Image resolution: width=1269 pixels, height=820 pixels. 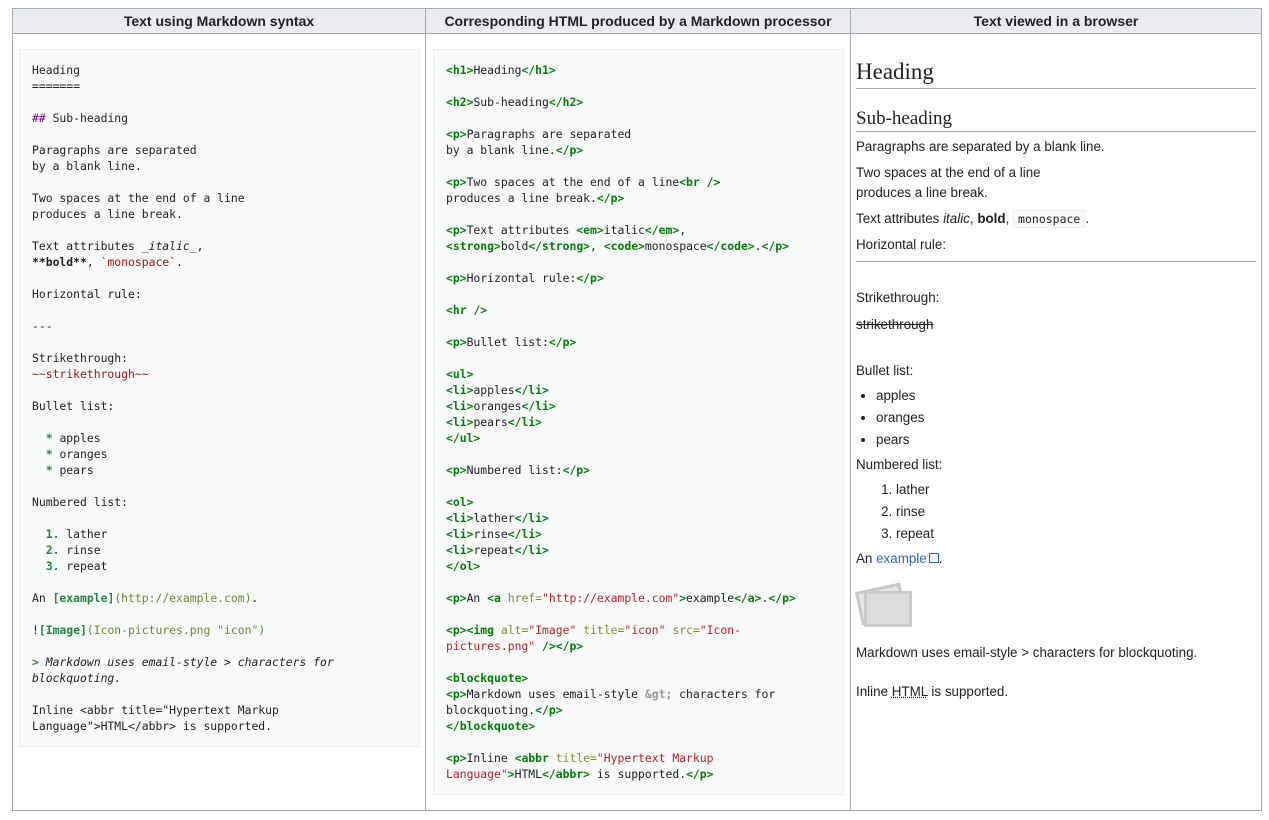 I want to click on md-inline-line1: Inline <abbr title="Hypertext Markup, so click(x=155, y=710).